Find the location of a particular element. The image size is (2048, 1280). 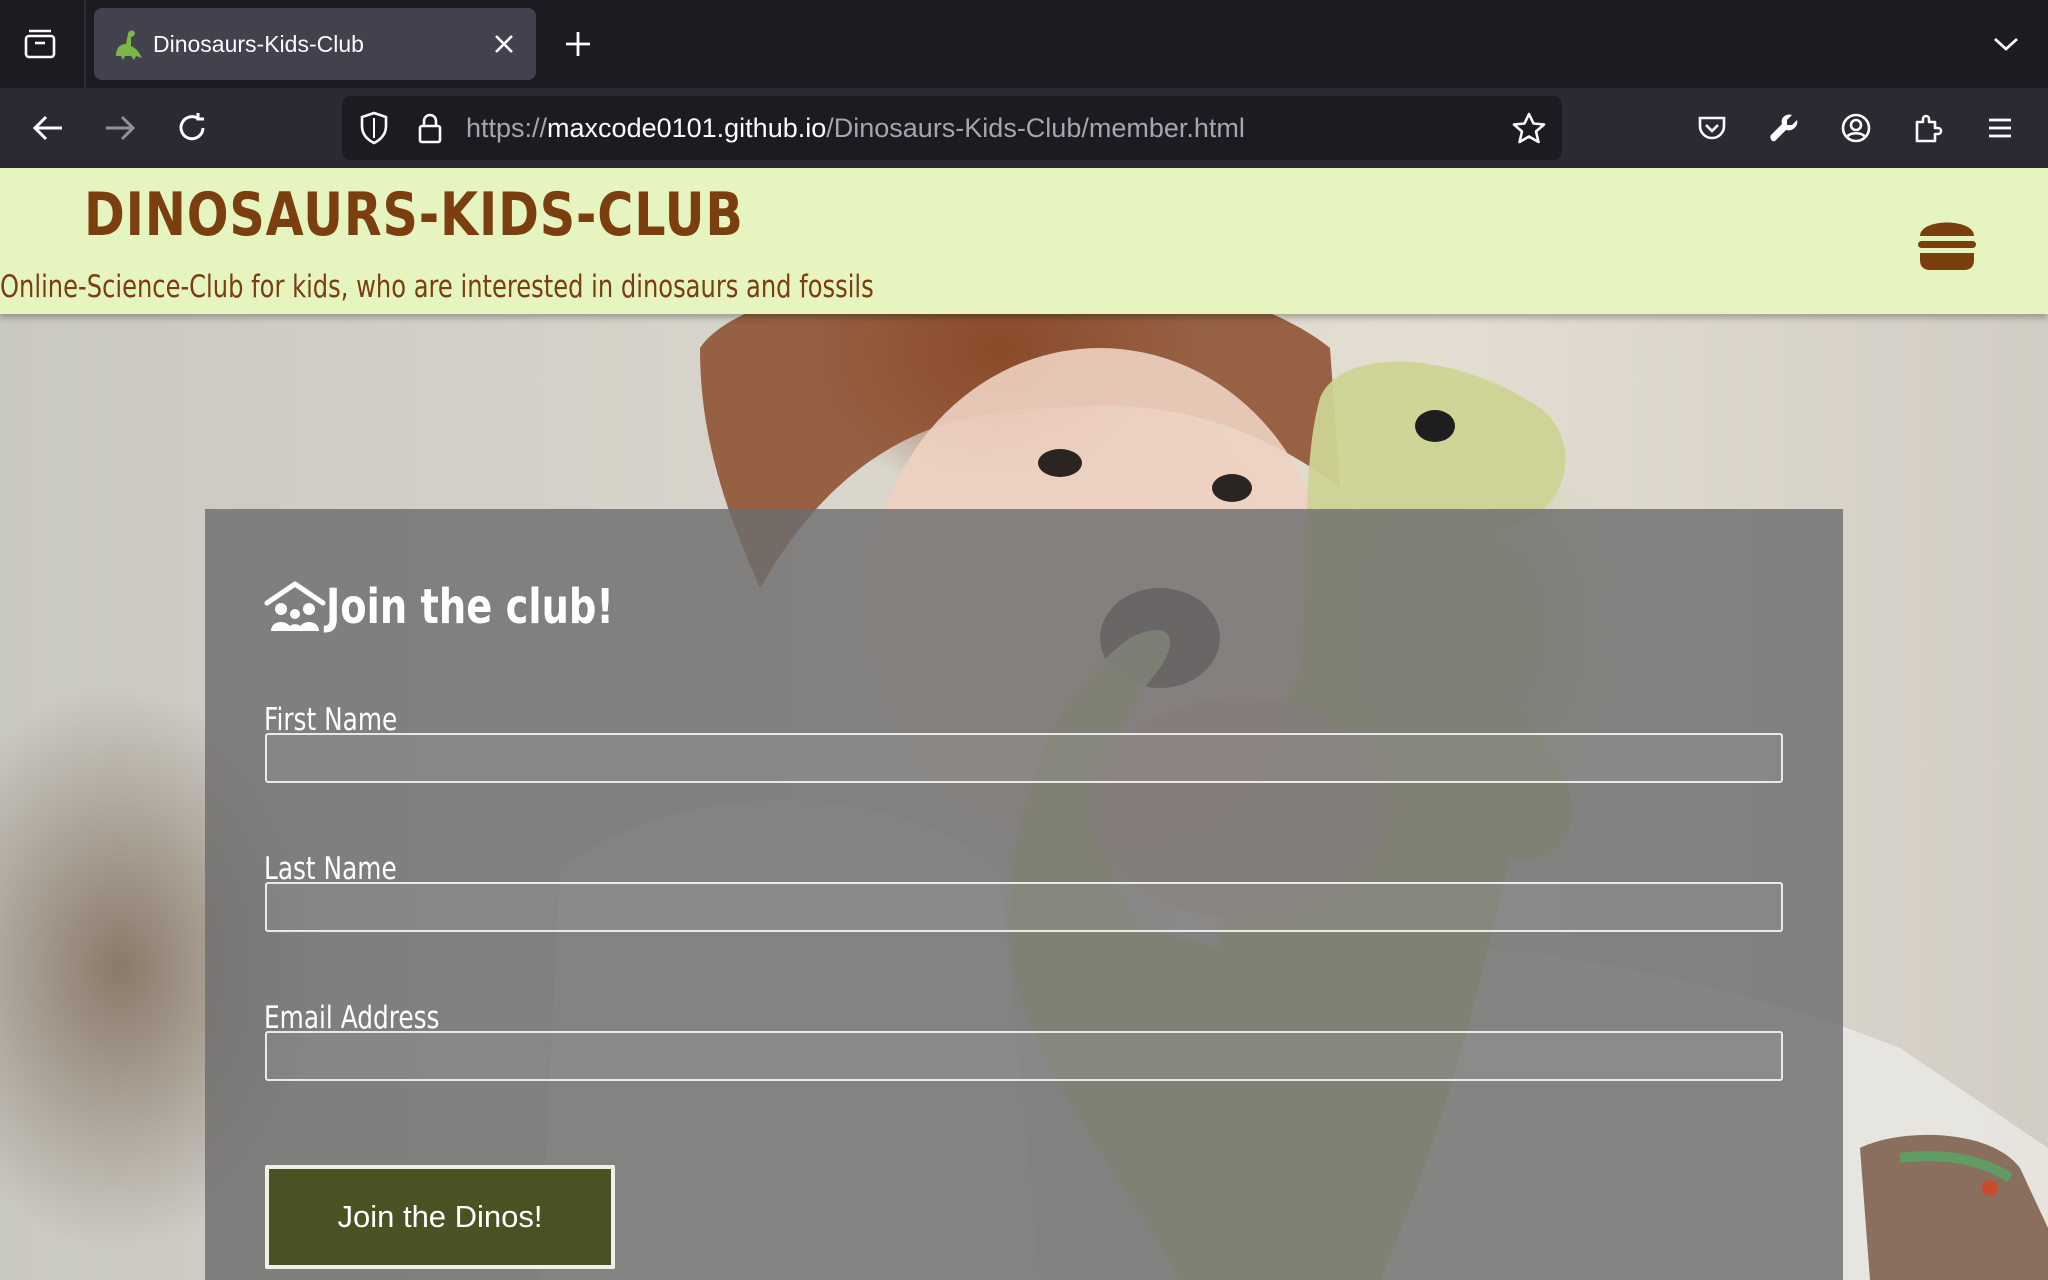

burger-icon is located at coordinates (1947, 242).